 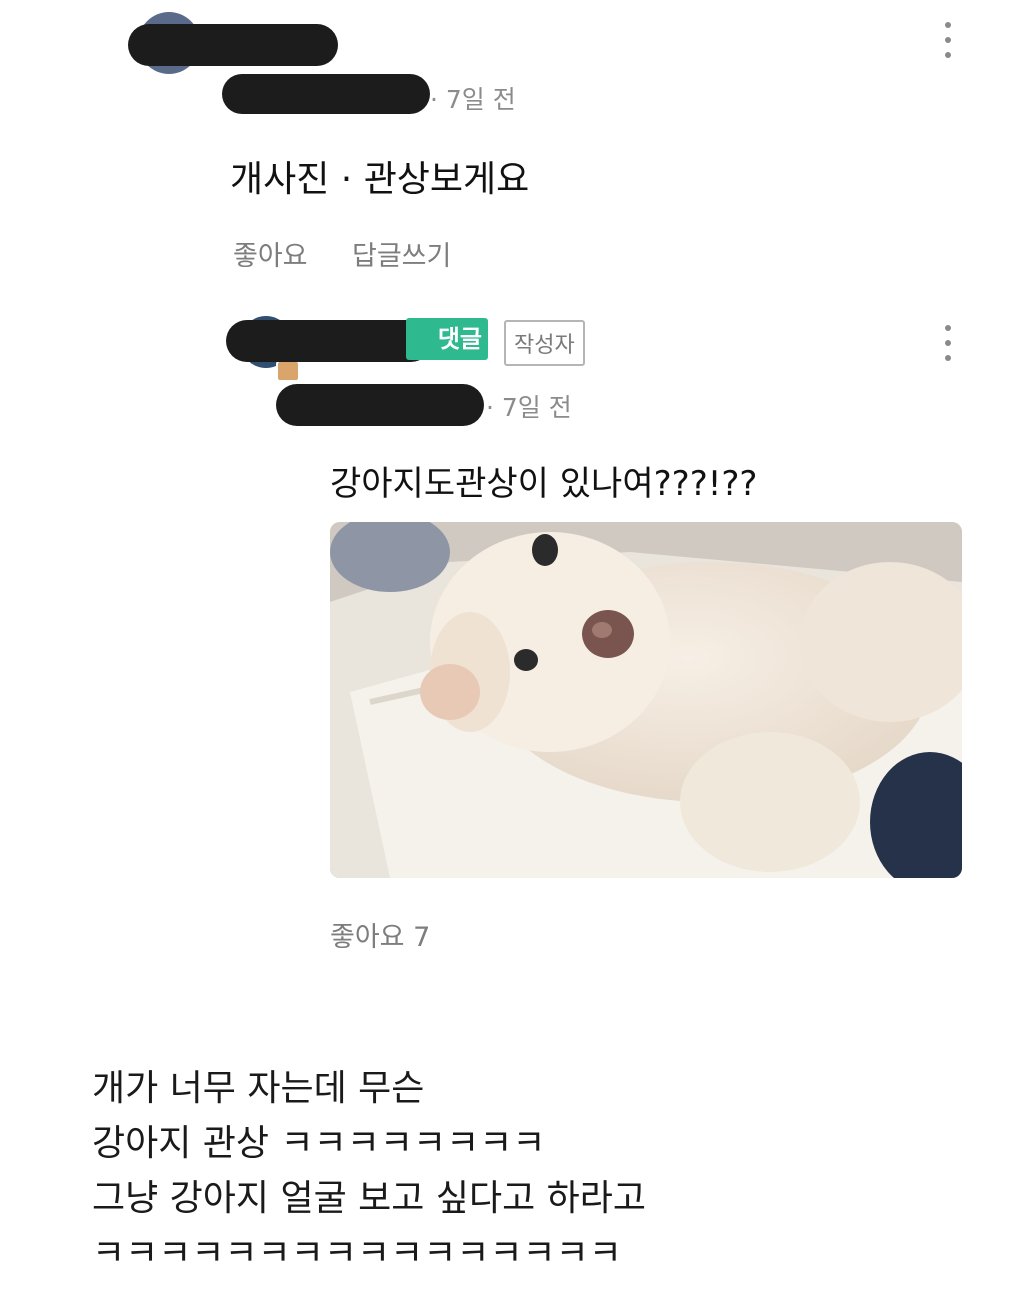 I want to click on reply-text: 강아지도관상이 있나여???!??, so click(x=544, y=484).